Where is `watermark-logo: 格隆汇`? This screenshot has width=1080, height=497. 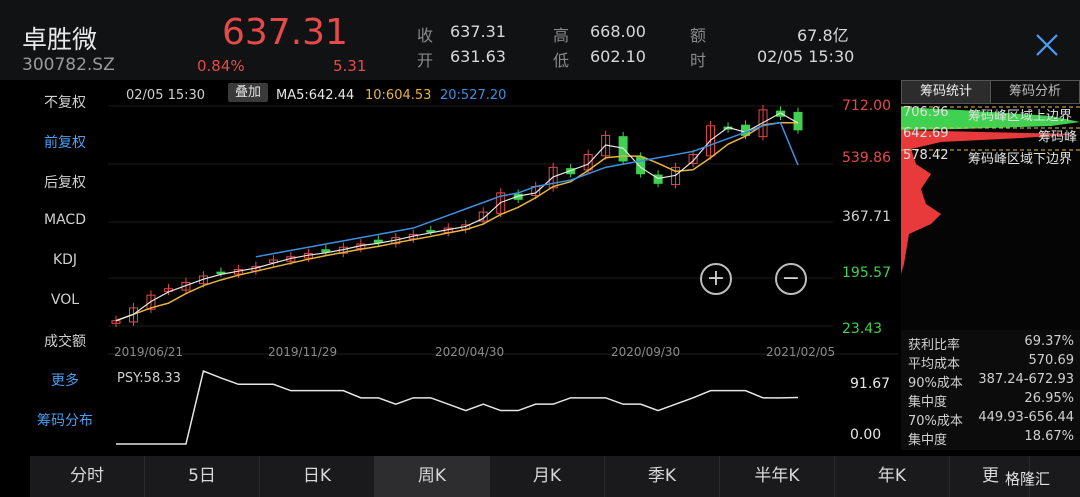
watermark-logo: 格隆汇 is located at coordinates (1028, 479).